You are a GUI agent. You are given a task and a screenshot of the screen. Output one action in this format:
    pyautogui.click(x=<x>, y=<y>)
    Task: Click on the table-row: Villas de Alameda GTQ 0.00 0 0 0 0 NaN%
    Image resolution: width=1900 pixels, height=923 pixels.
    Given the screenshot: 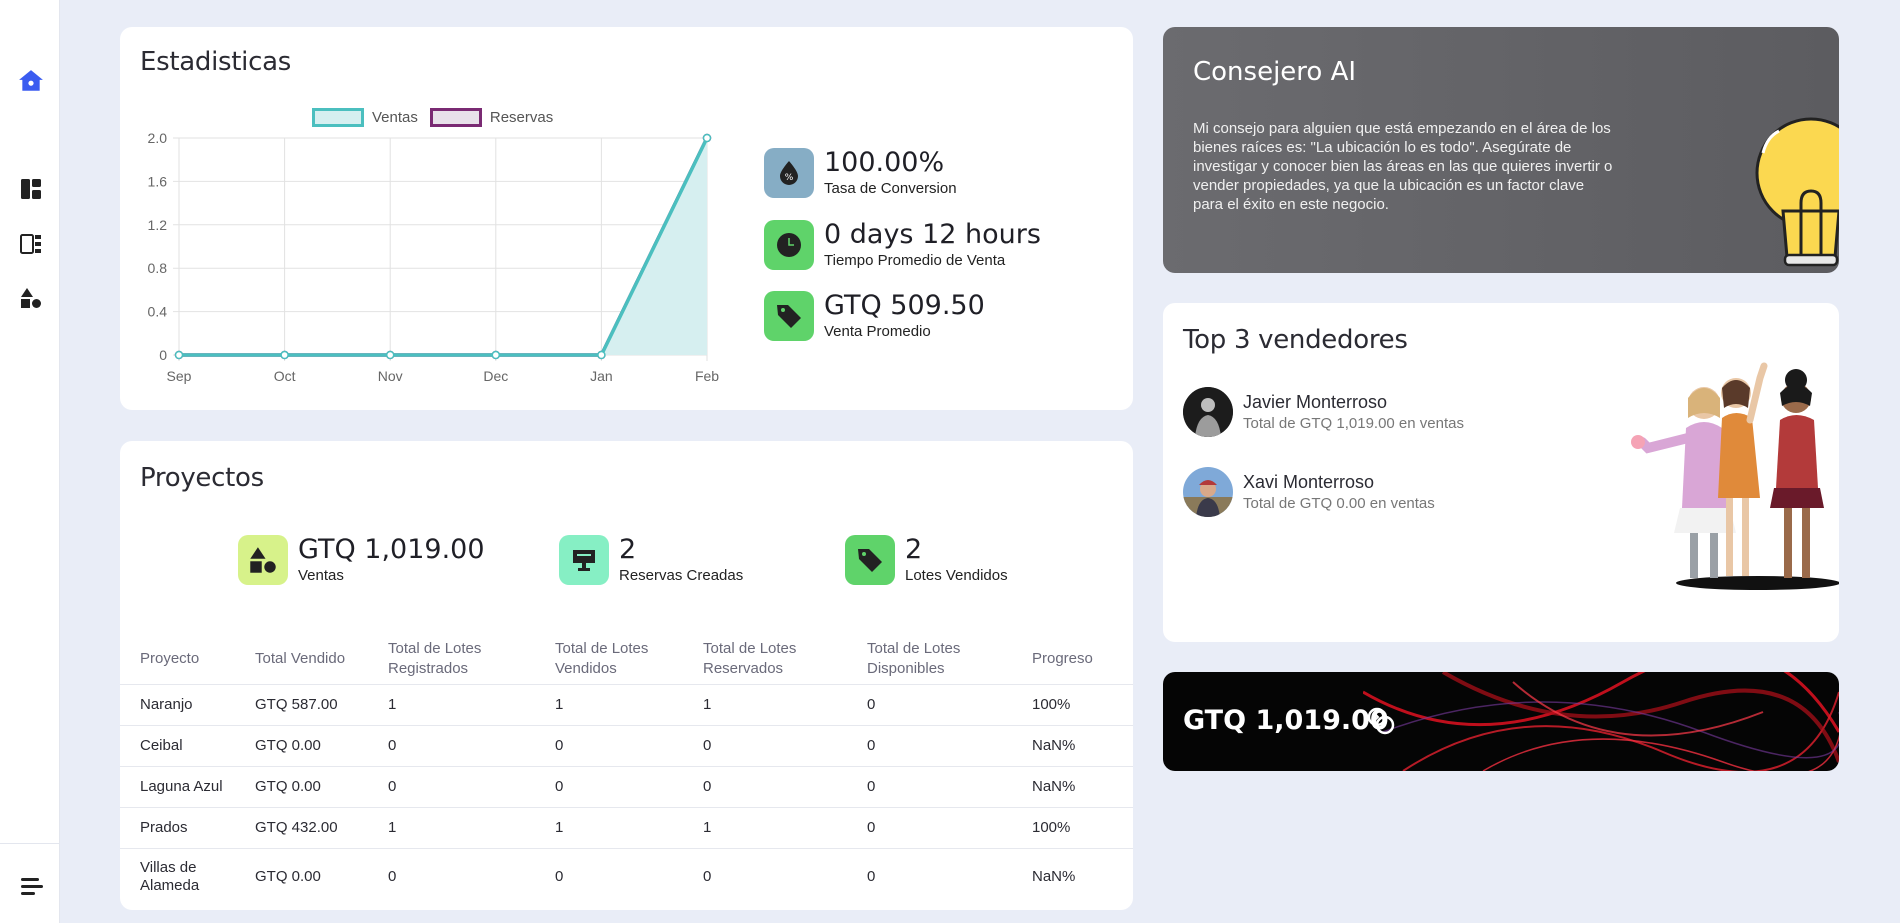 What is the action you would take?
    pyautogui.click(x=626, y=877)
    